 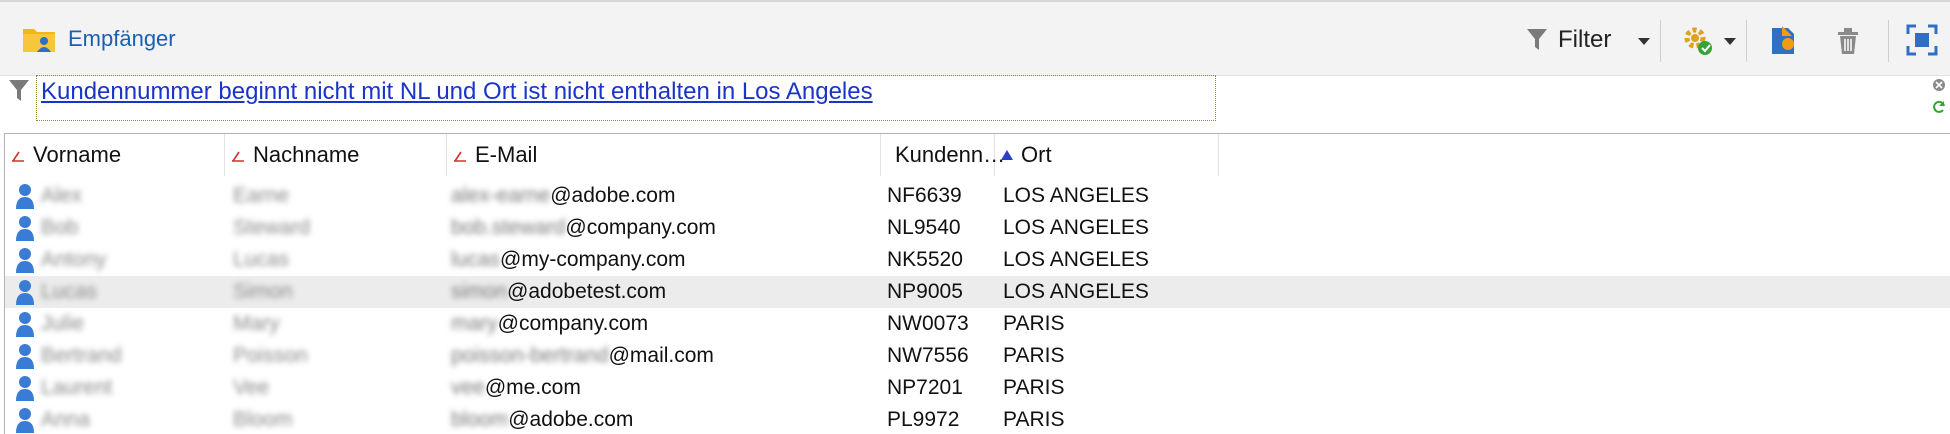 I want to click on cell-customer-number: NW7556, so click(x=928, y=355).